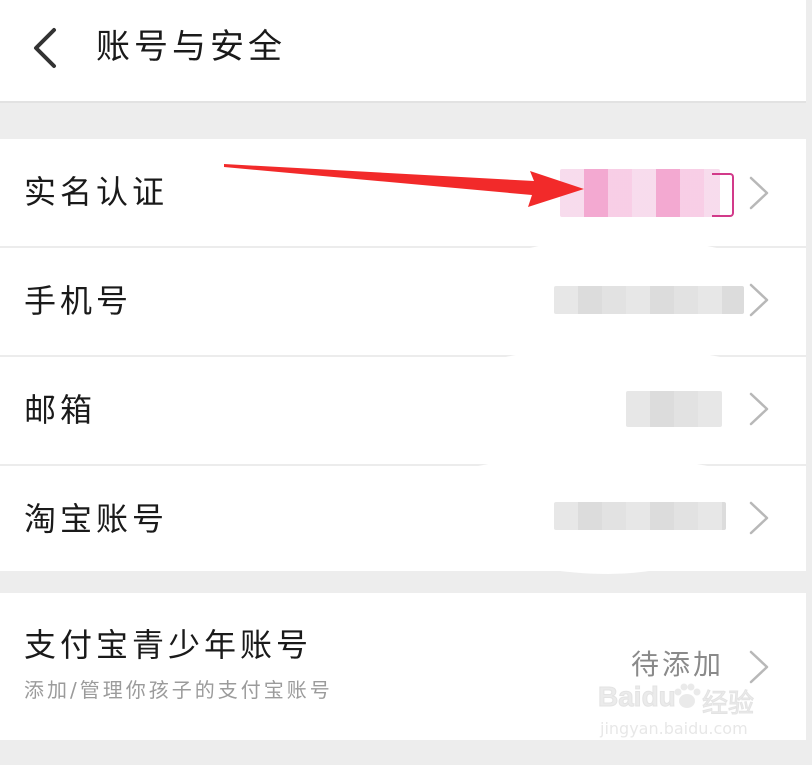  Describe the element at coordinates (683, 713) in the screenshot. I see `baidu-watermark: Baidu 经验 jingyan.baidu.com` at that location.